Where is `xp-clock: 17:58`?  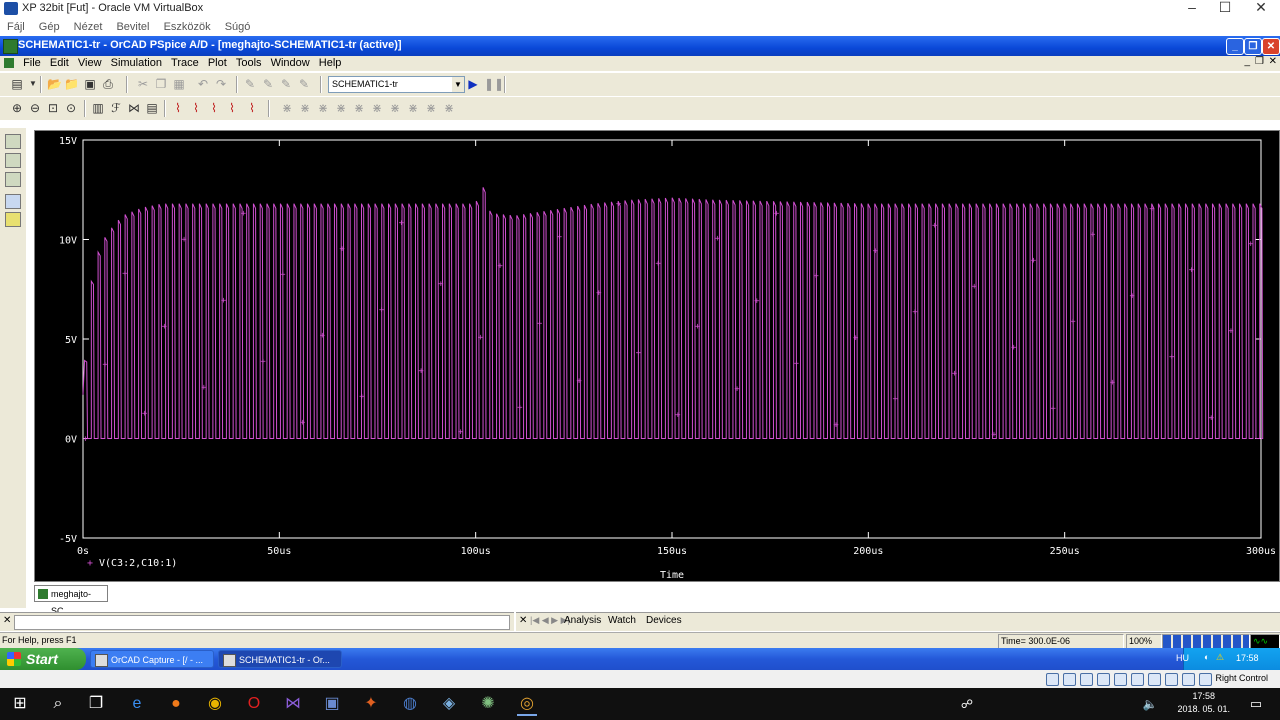 xp-clock: 17:58 is located at coordinates (1247, 658).